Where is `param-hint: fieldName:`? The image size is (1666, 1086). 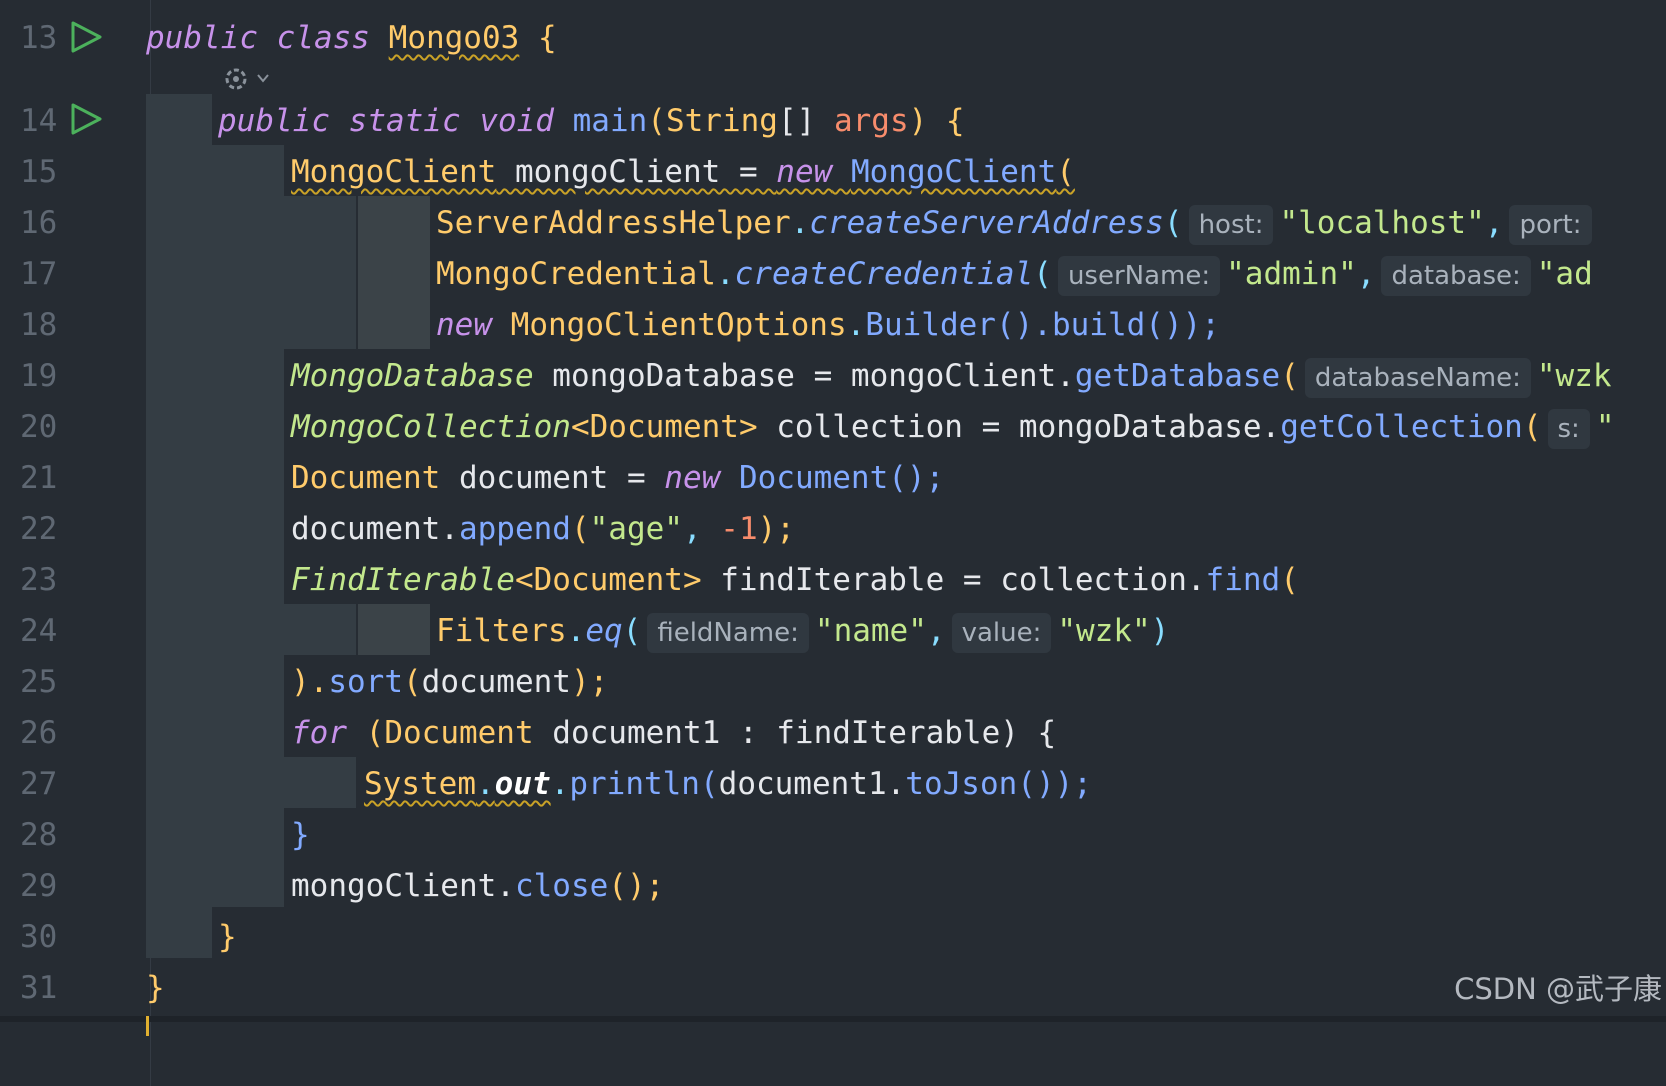
param-hint: fieldName: is located at coordinates (728, 632).